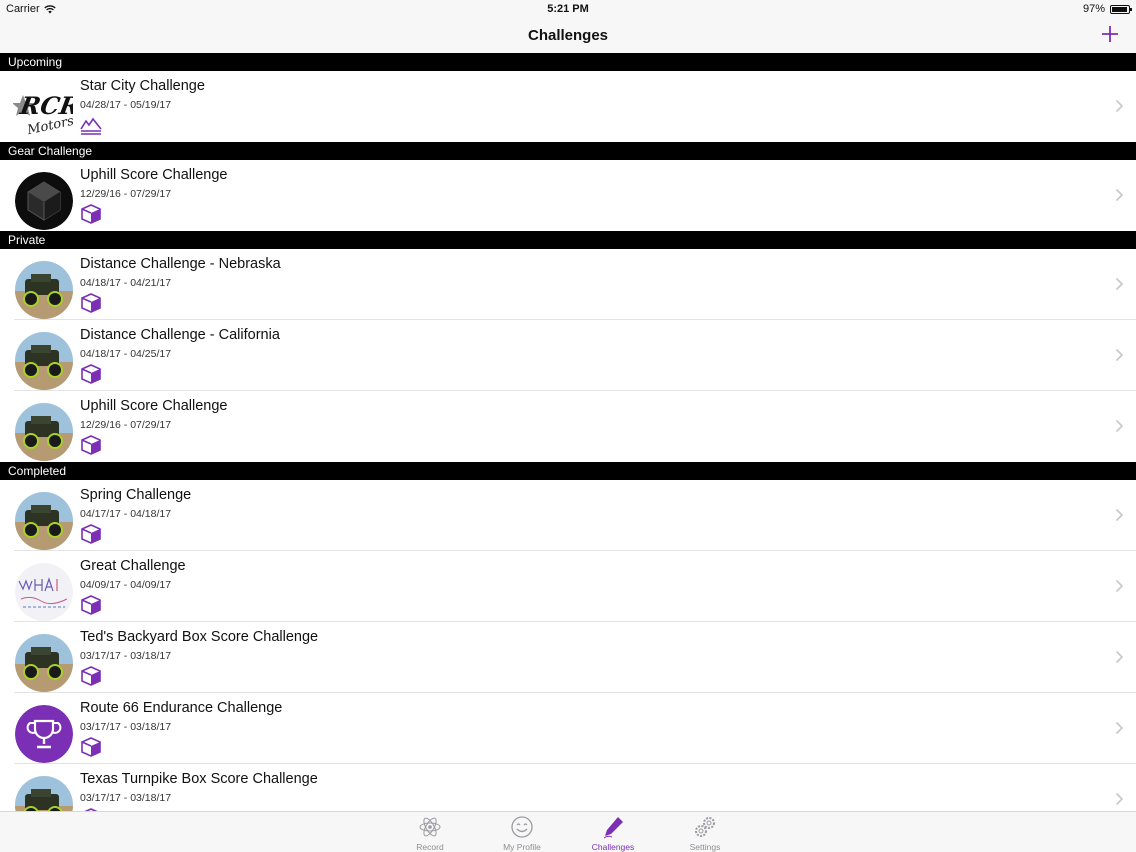 The image size is (1136, 852). Describe the element at coordinates (43, 110) in the screenshot. I see `rcr-motorsports-logo: RCR Motorsports` at that location.